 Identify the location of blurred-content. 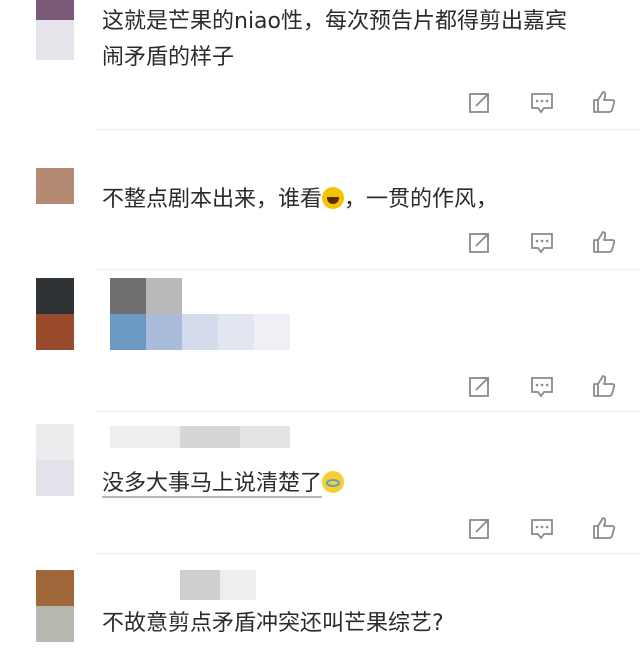
(205, 315).